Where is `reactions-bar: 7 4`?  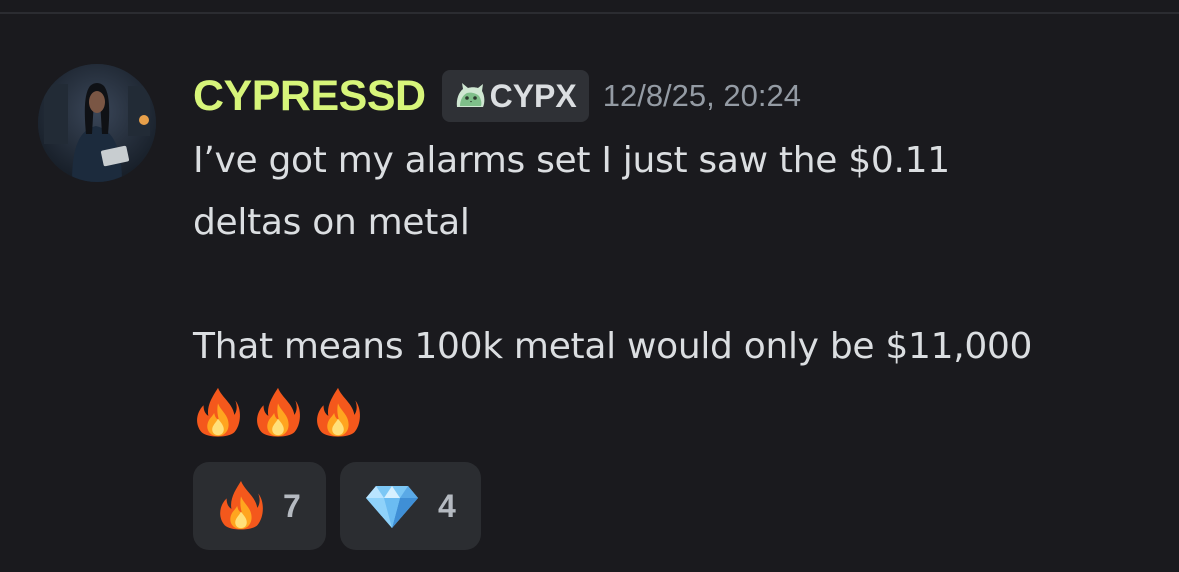 reactions-bar: 7 4 is located at coordinates (337, 506).